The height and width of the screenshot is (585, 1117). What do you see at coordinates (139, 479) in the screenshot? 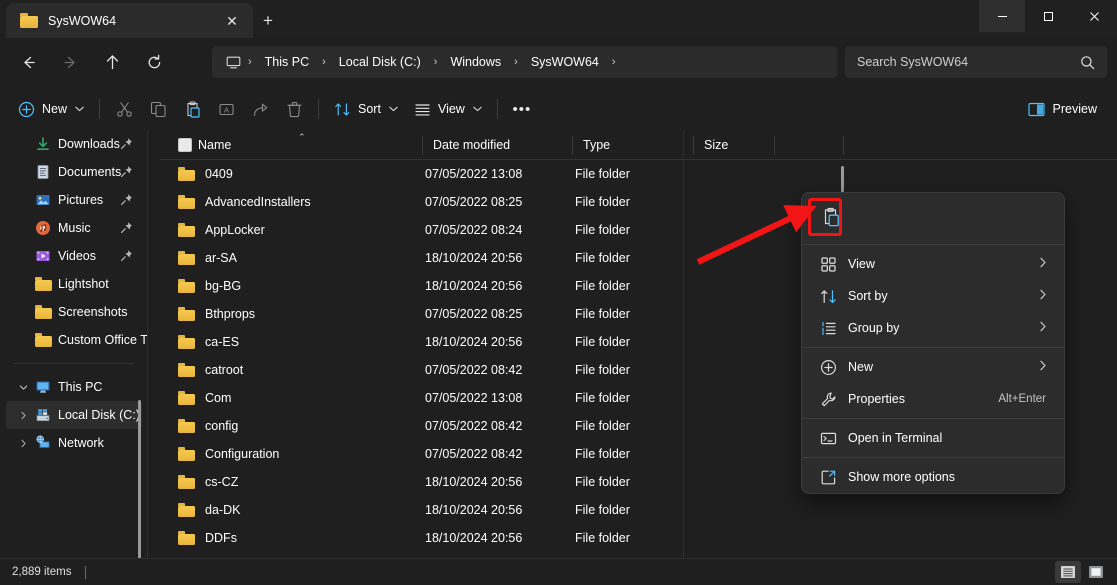
I see `sidebar-scrollbar-thumb` at bounding box center [139, 479].